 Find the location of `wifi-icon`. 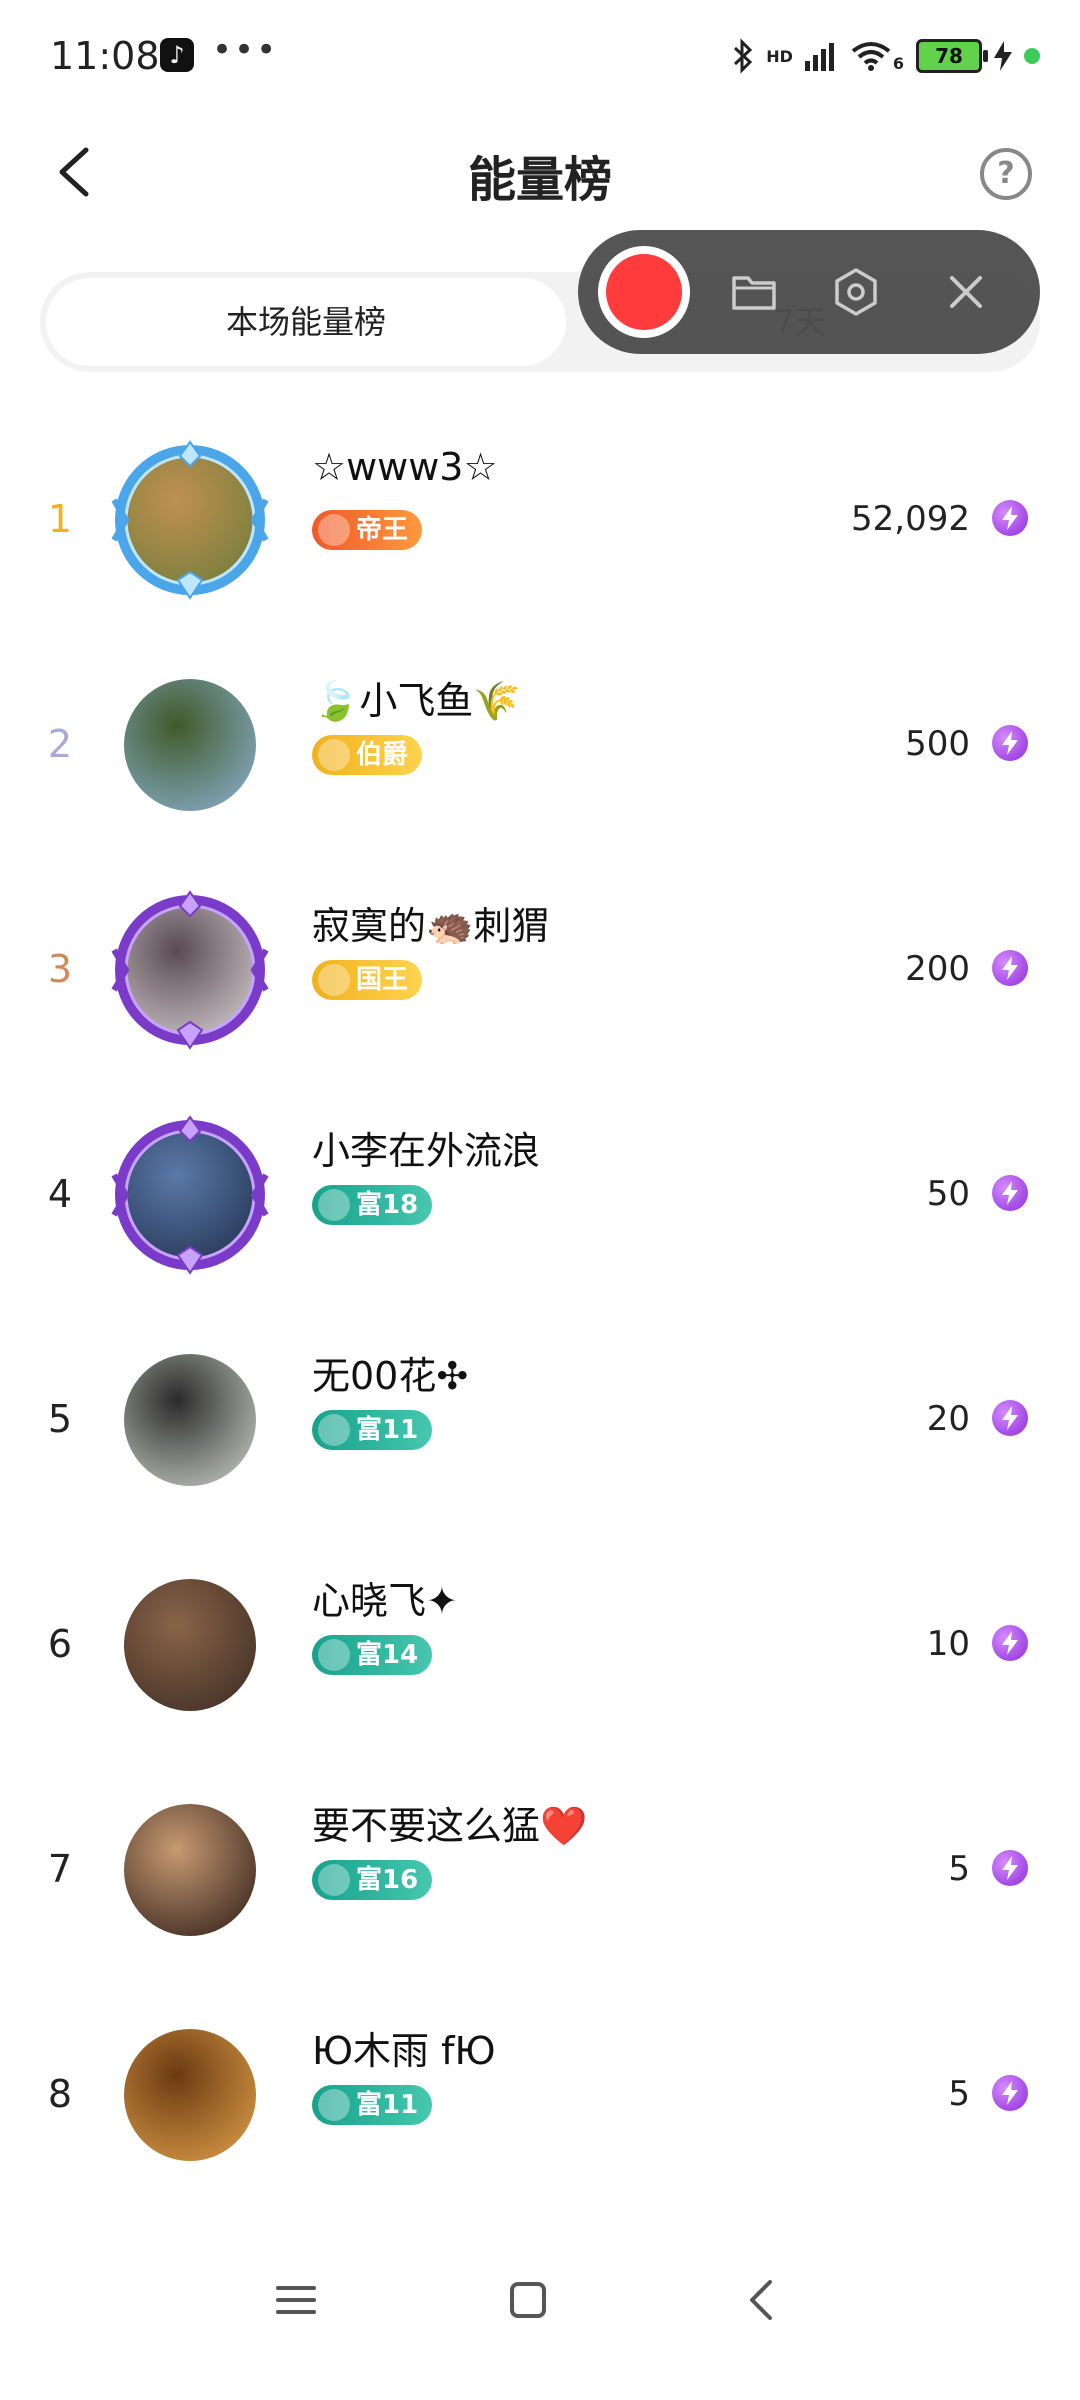

wifi-icon is located at coordinates (871, 56).